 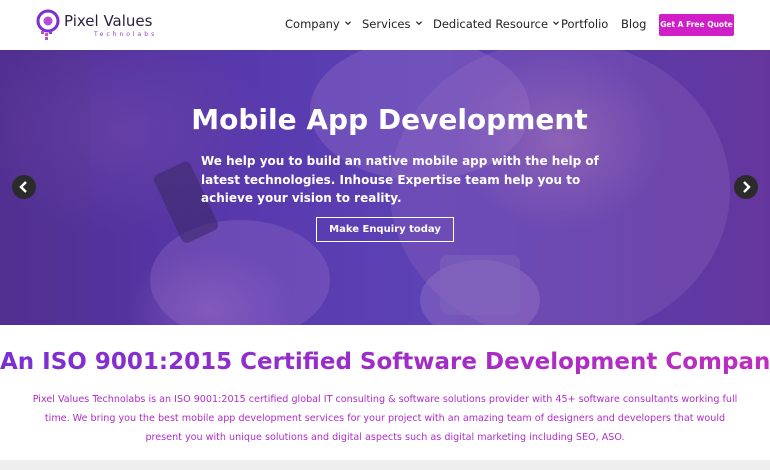 I want to click on brand-logo: Pixel Values Technolabs, so click(x=96, y=25).